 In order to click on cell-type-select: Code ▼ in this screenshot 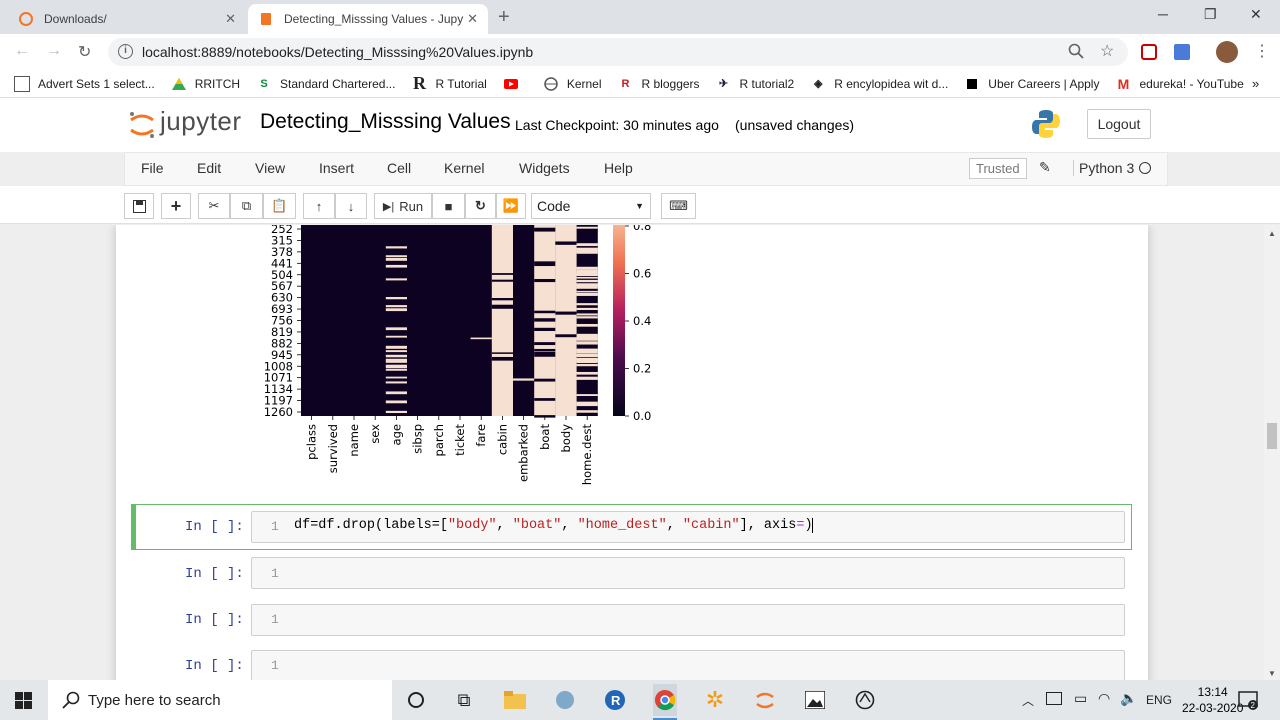, I will do `click(591, 206)`.